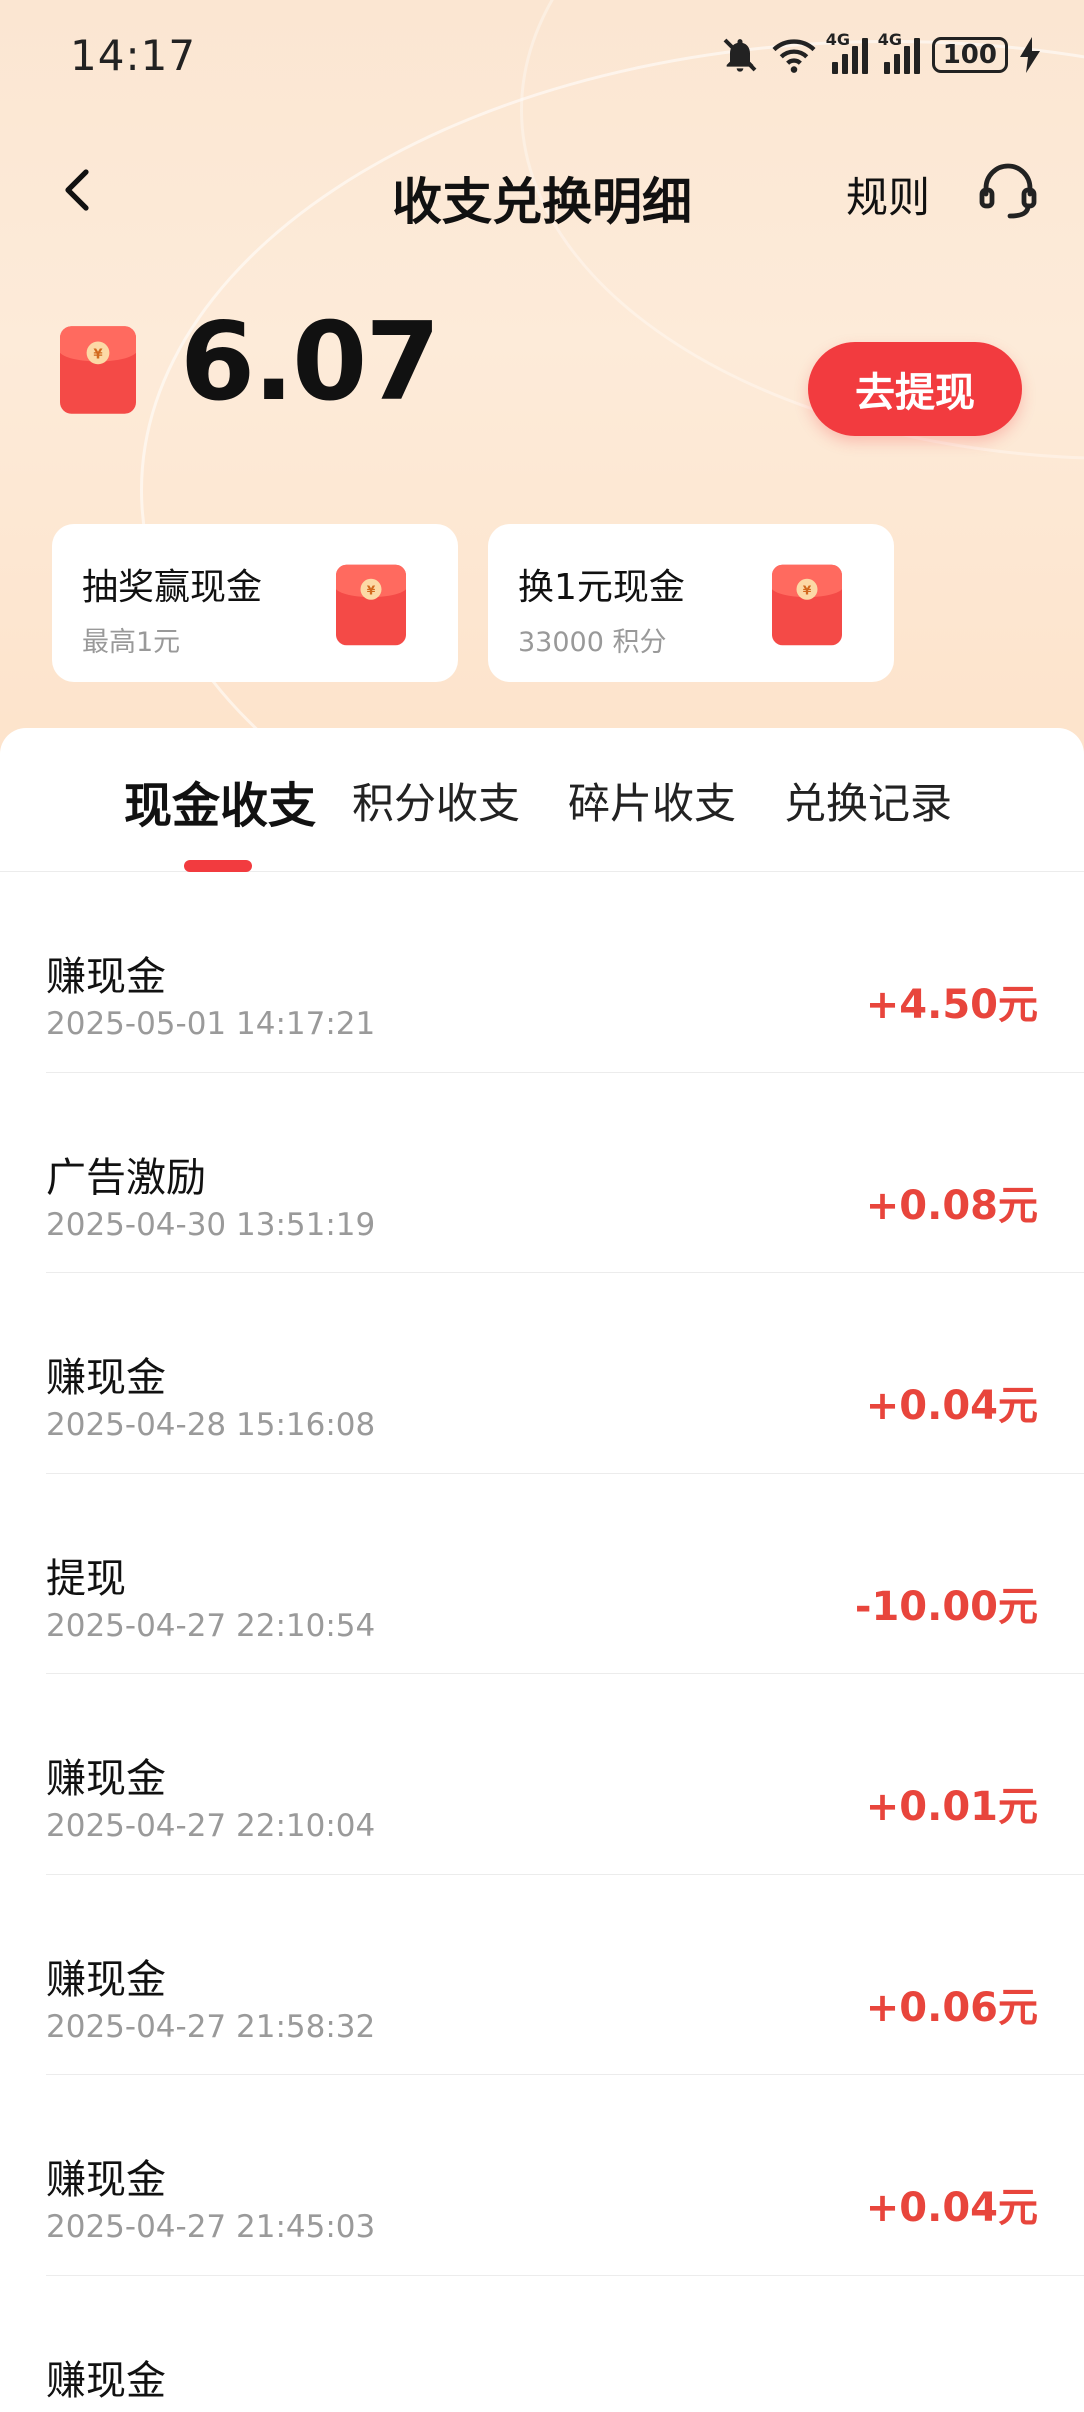 The image size is (1084, 2412). What do you see at coordinates (951, 1205) in the screenshot?
I see `transaction-amount: +0.08元` at bounding box center [951, 1205].